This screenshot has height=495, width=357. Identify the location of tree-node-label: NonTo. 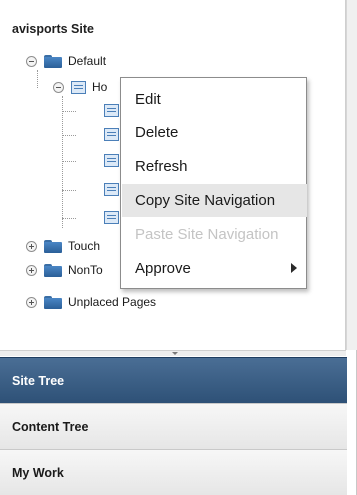
(85, 270).